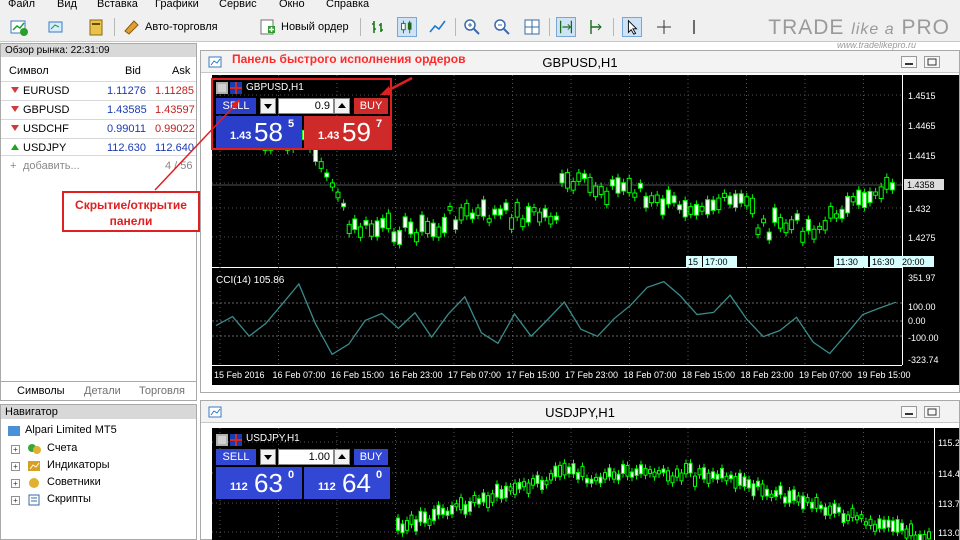  What do you see at coordinates (472, 27) in the screenshot?
I see `zoom-in-icon` at bounding box center [472, 27].